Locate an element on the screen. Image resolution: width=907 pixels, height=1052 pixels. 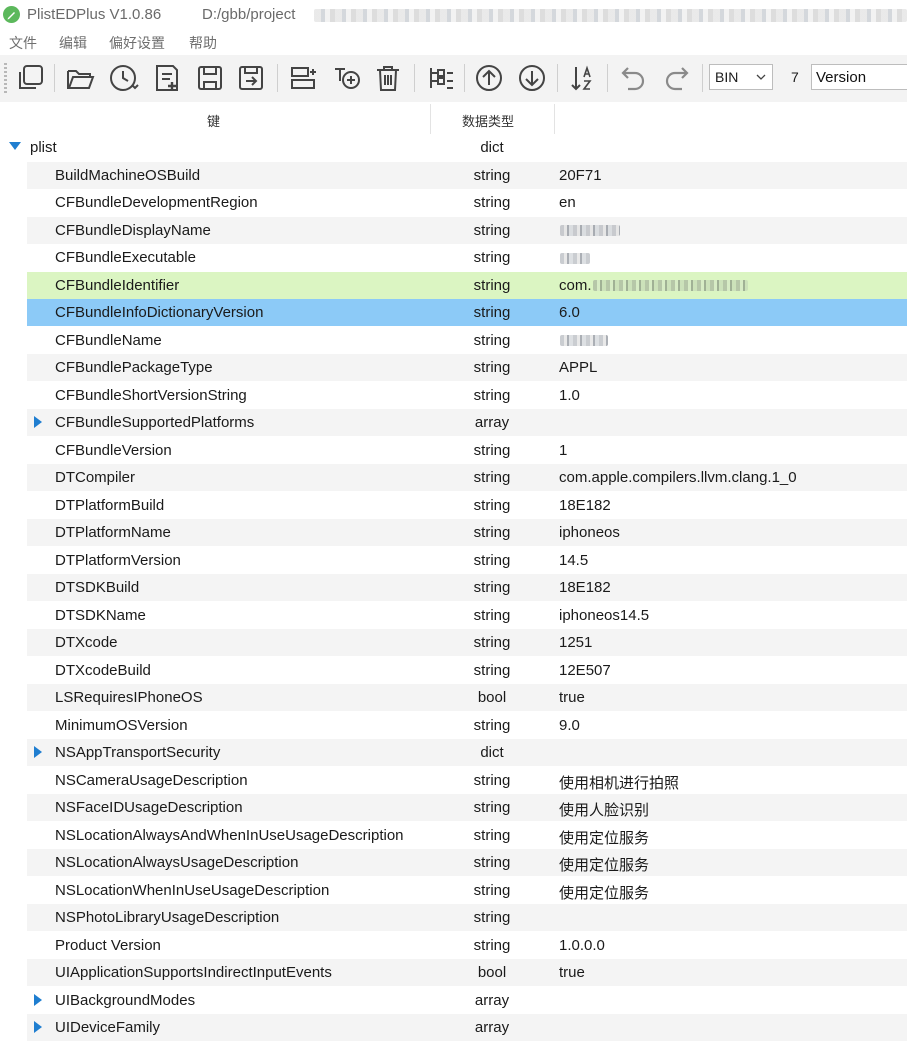
column-header: 键 数据类型 is located at coordinates (453, 118).